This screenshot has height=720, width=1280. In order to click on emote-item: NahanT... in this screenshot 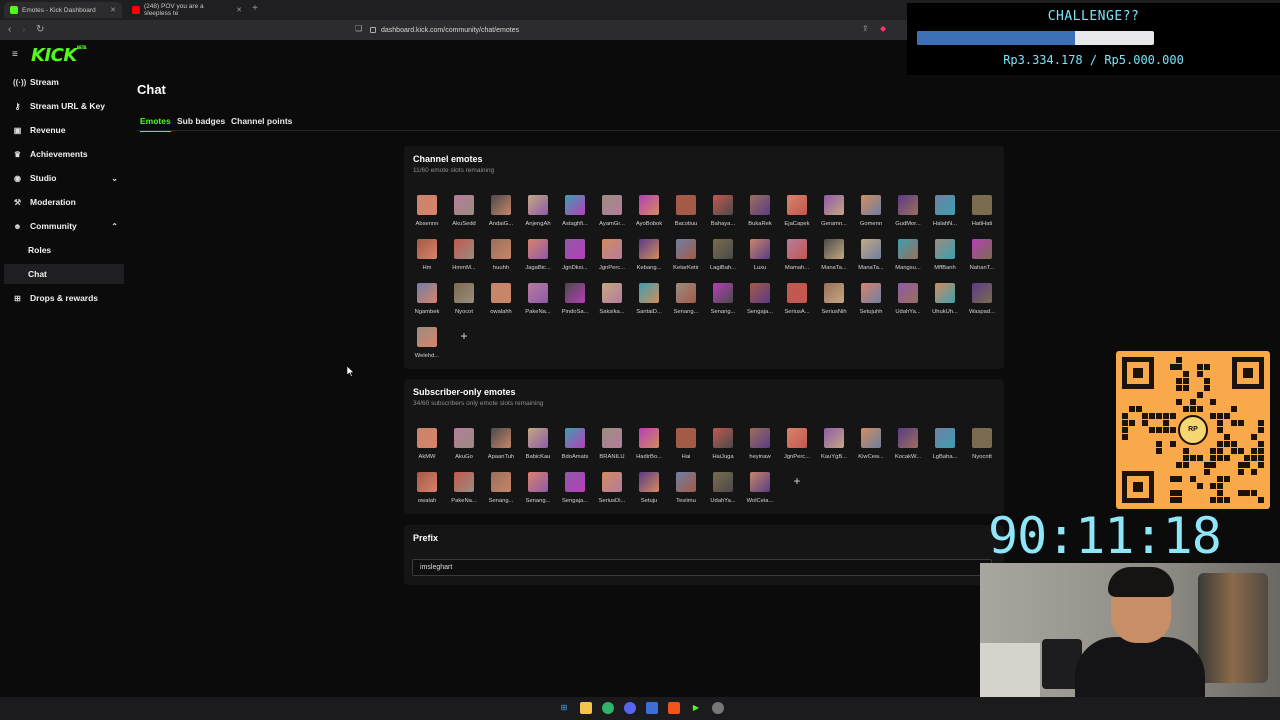, I will do `click(982, 260)`.